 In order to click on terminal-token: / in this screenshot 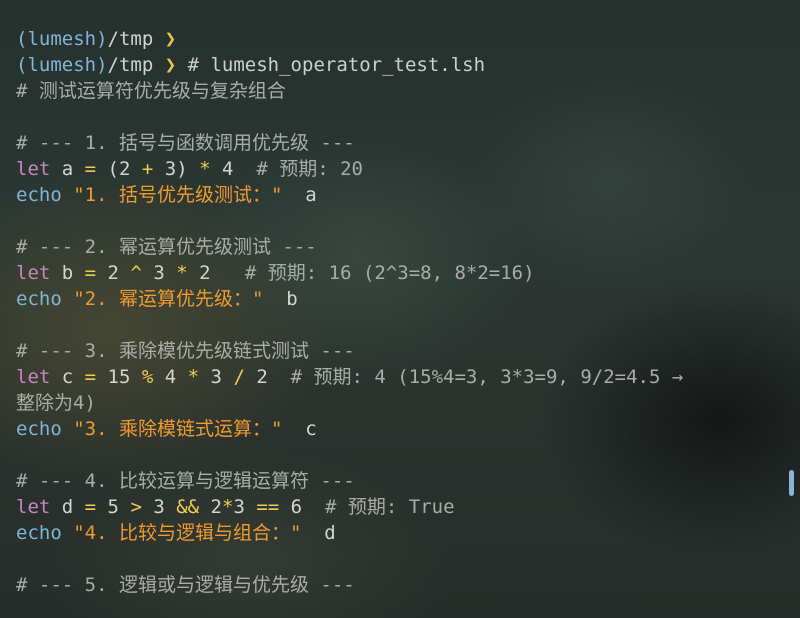, I will do `click(239, 377)`.